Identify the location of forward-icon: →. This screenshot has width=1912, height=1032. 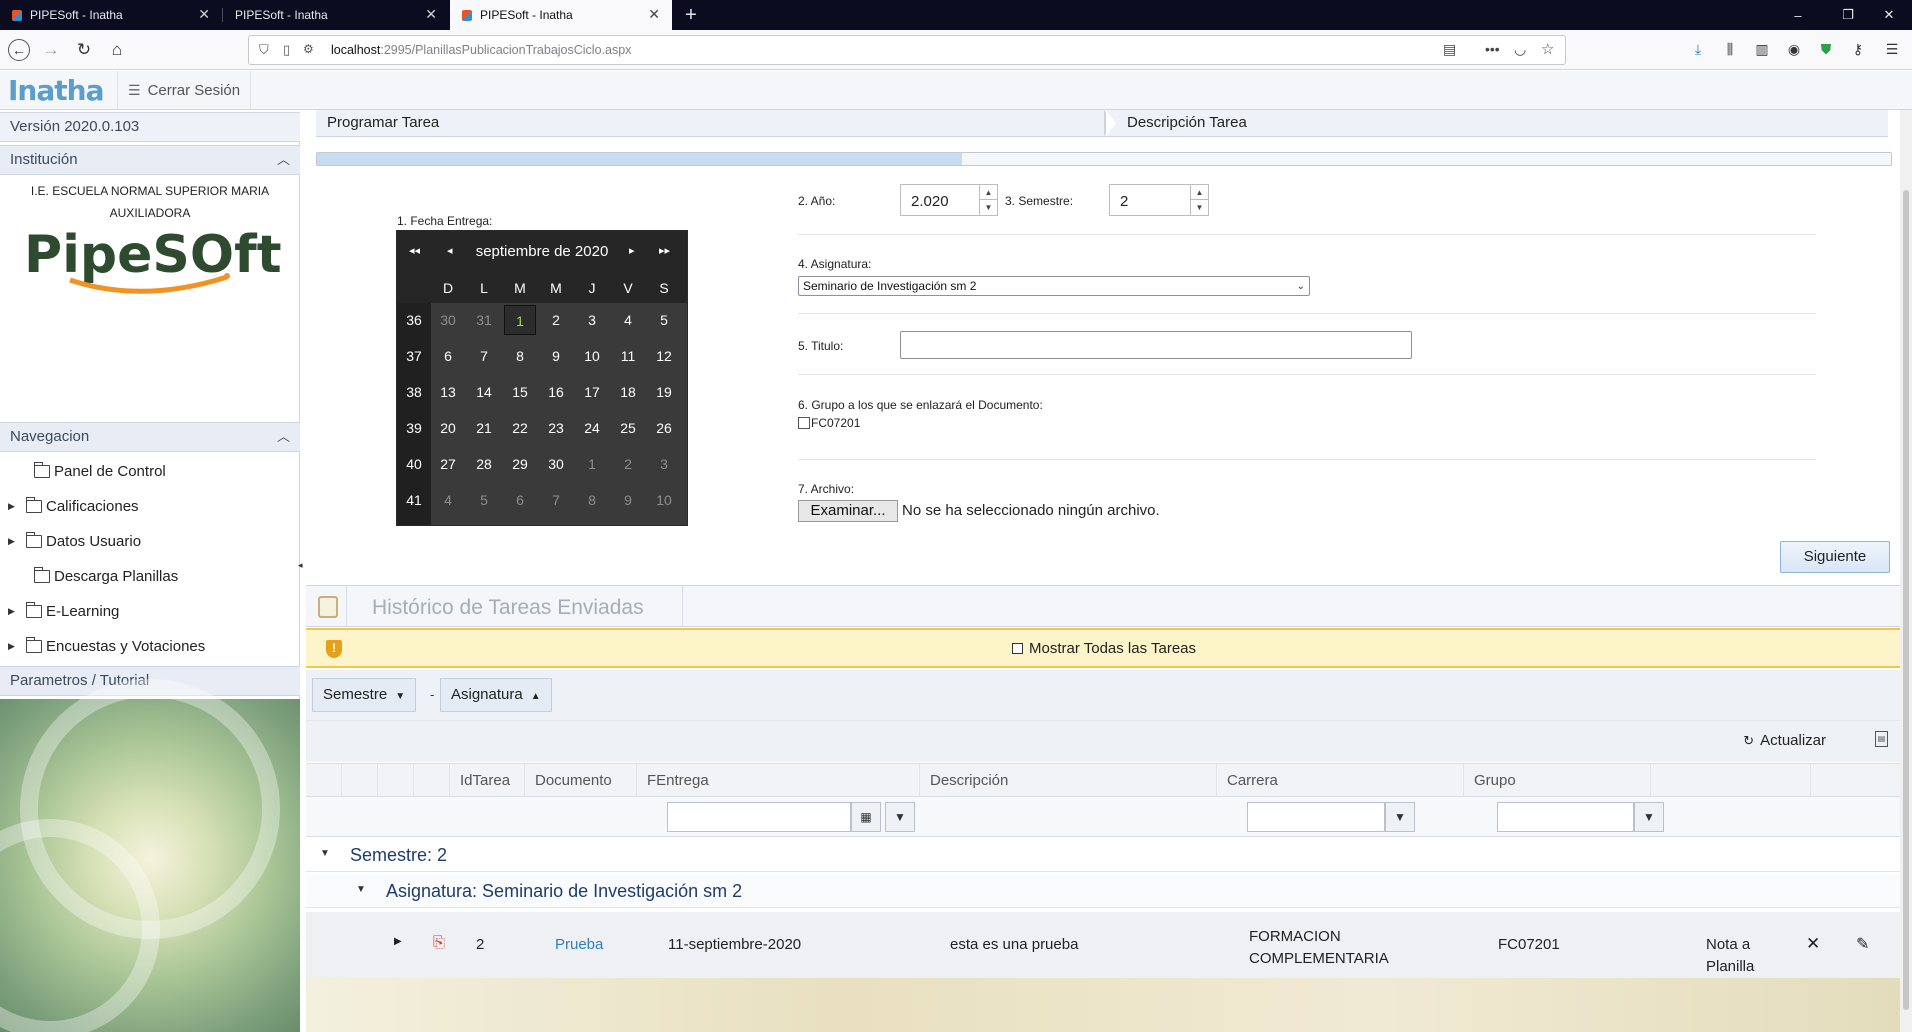
(51, 50).